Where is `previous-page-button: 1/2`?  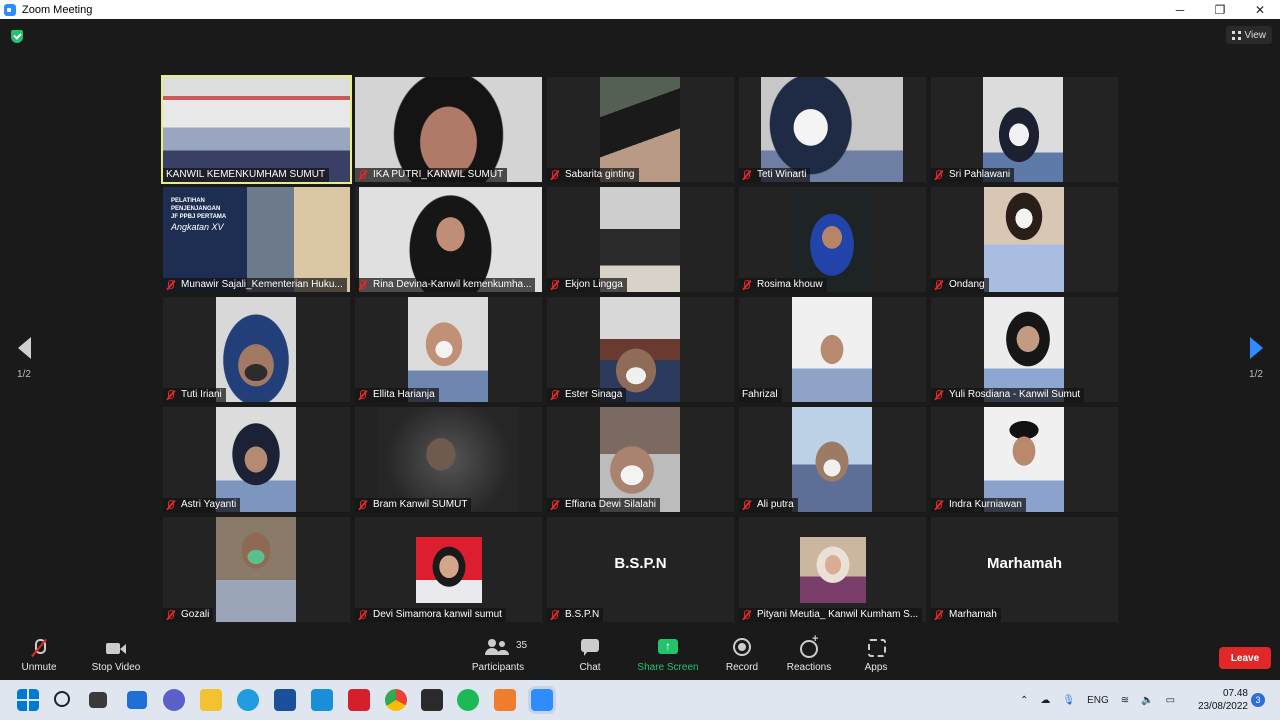 previous-page-button: 1/2 is located at coordinates (24, 358).